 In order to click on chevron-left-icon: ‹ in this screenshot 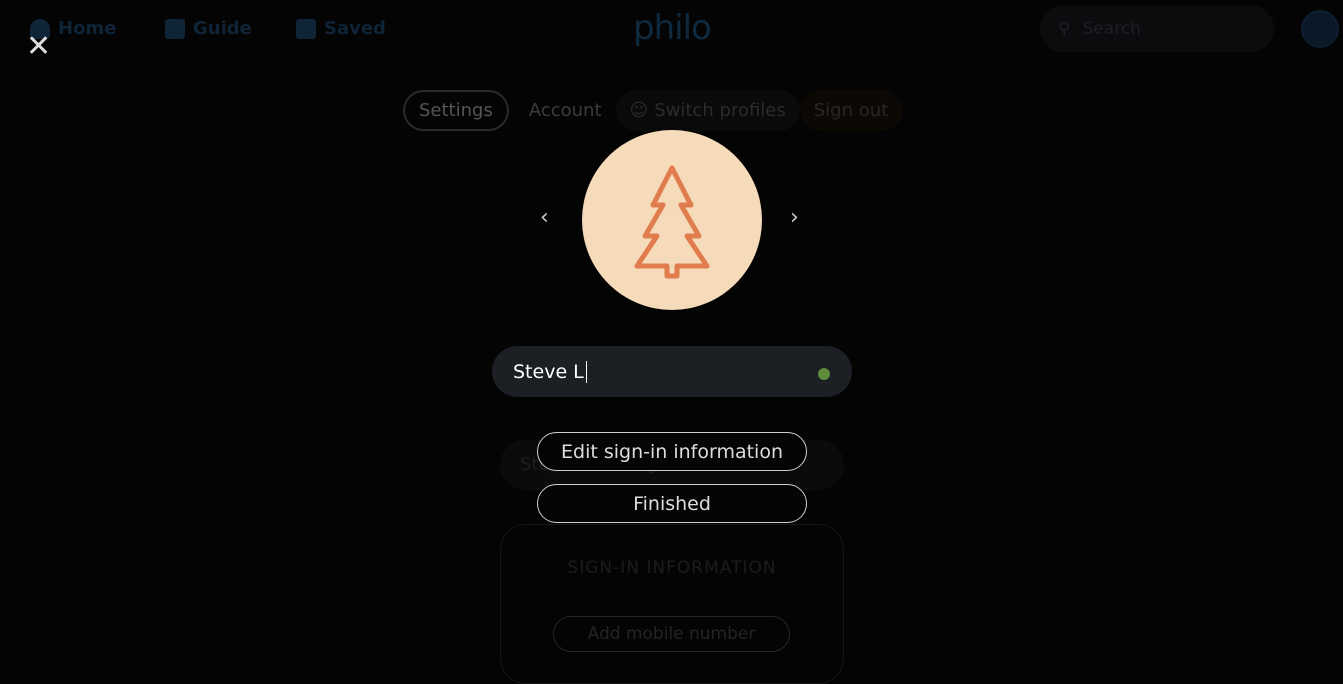, I will do `click(544, 217)`.